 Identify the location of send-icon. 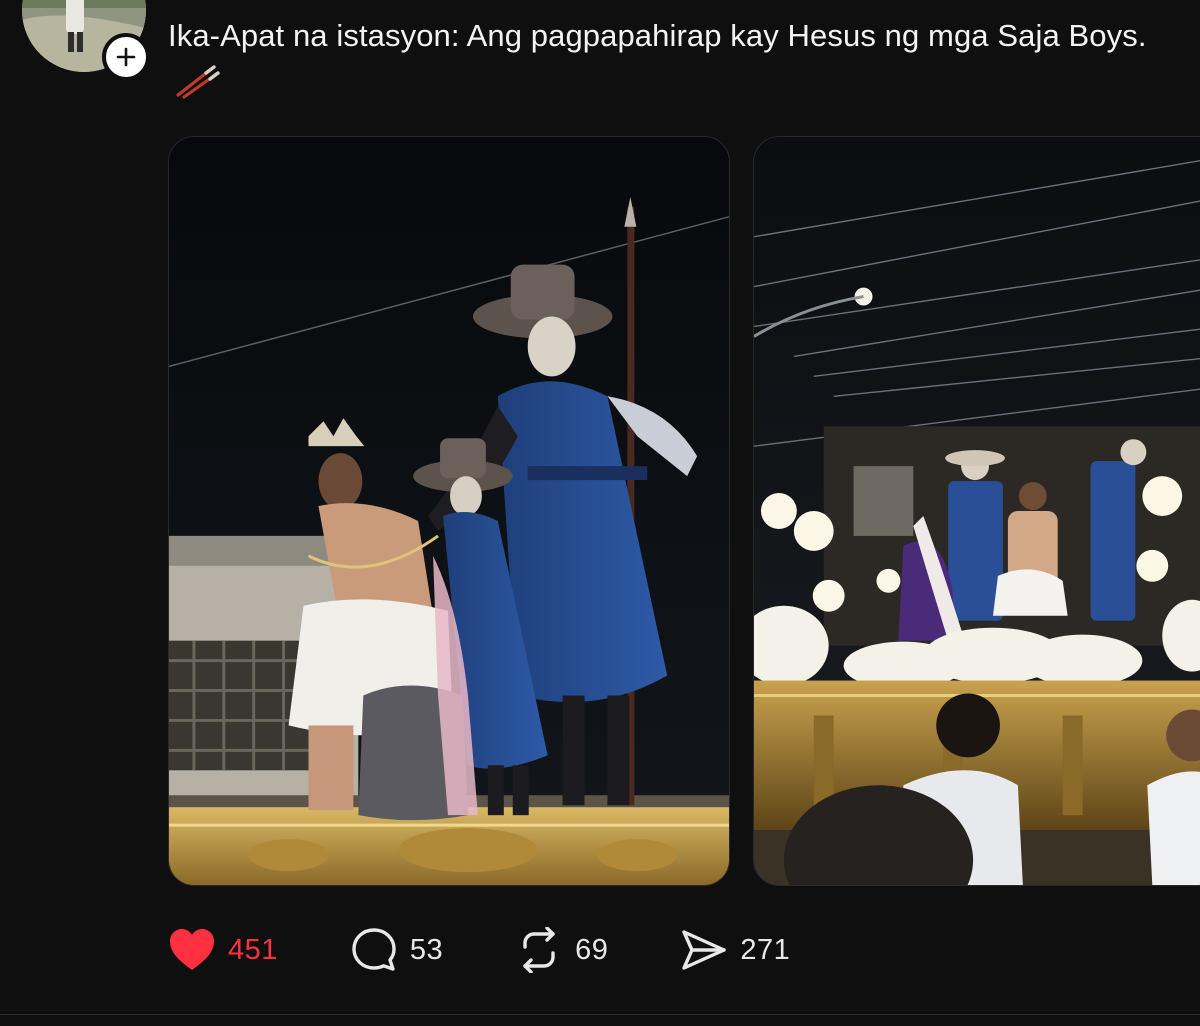
(704, 950).